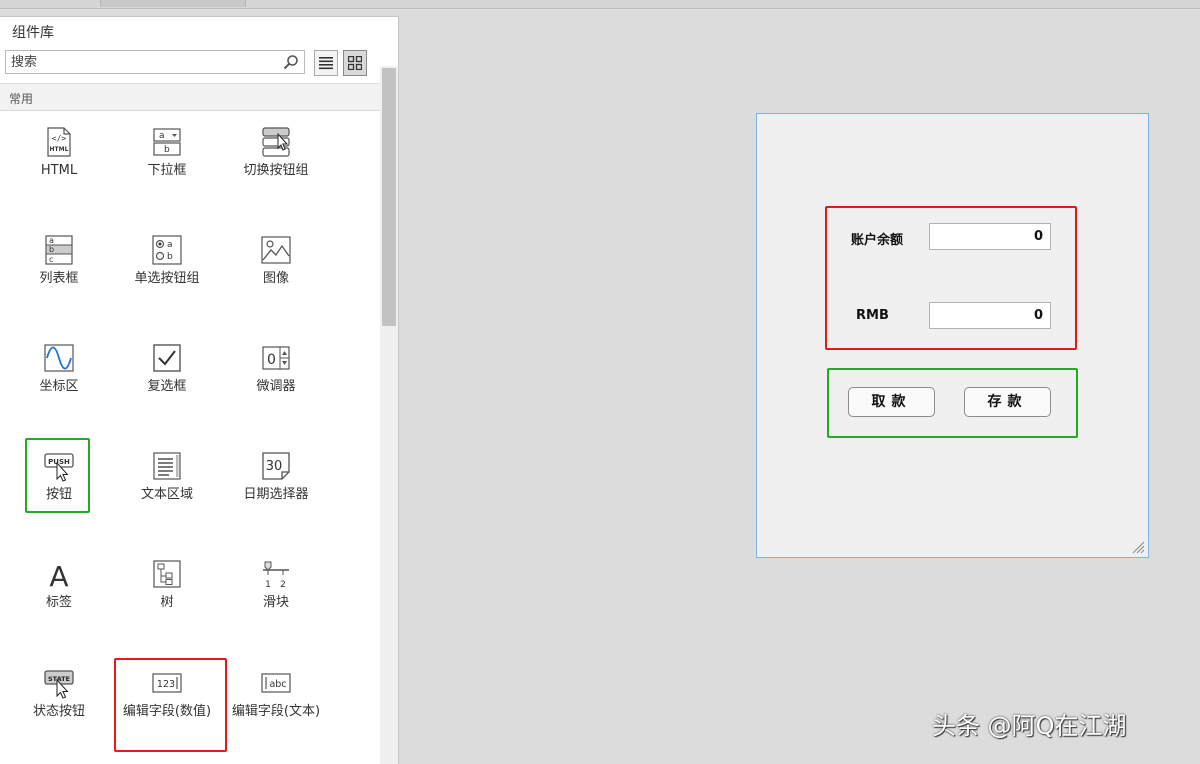  What do you see at coordinates (57, 475) in the screenshot?
I see `button-highlight-box` at bounding box center [57, 475].